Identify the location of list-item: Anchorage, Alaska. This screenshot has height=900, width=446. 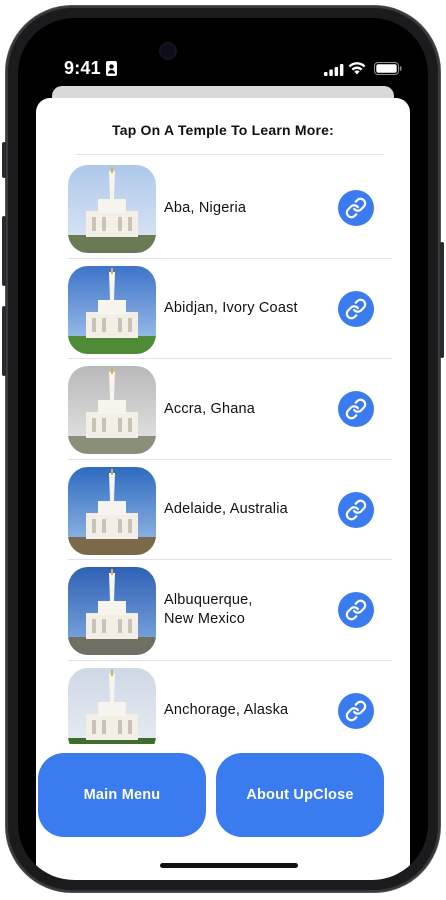
(230, 703).